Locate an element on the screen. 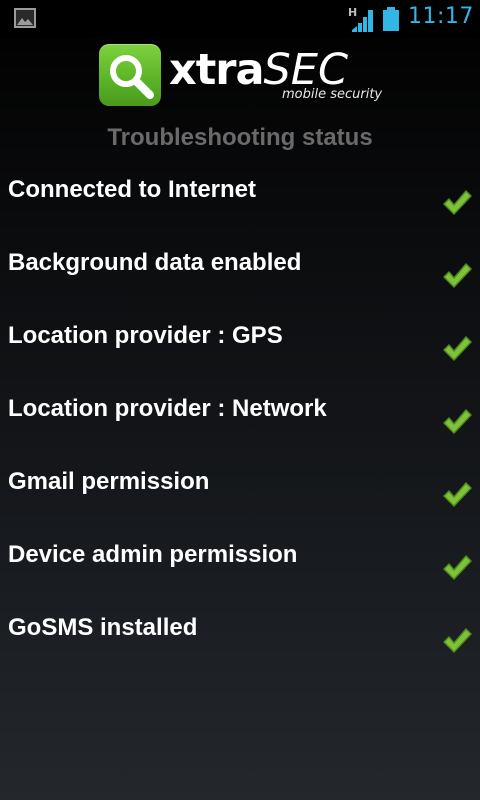 The height and width of the screenshot is (800, 480). status-label: GoSMS installed is located at coordinates (103, 627).